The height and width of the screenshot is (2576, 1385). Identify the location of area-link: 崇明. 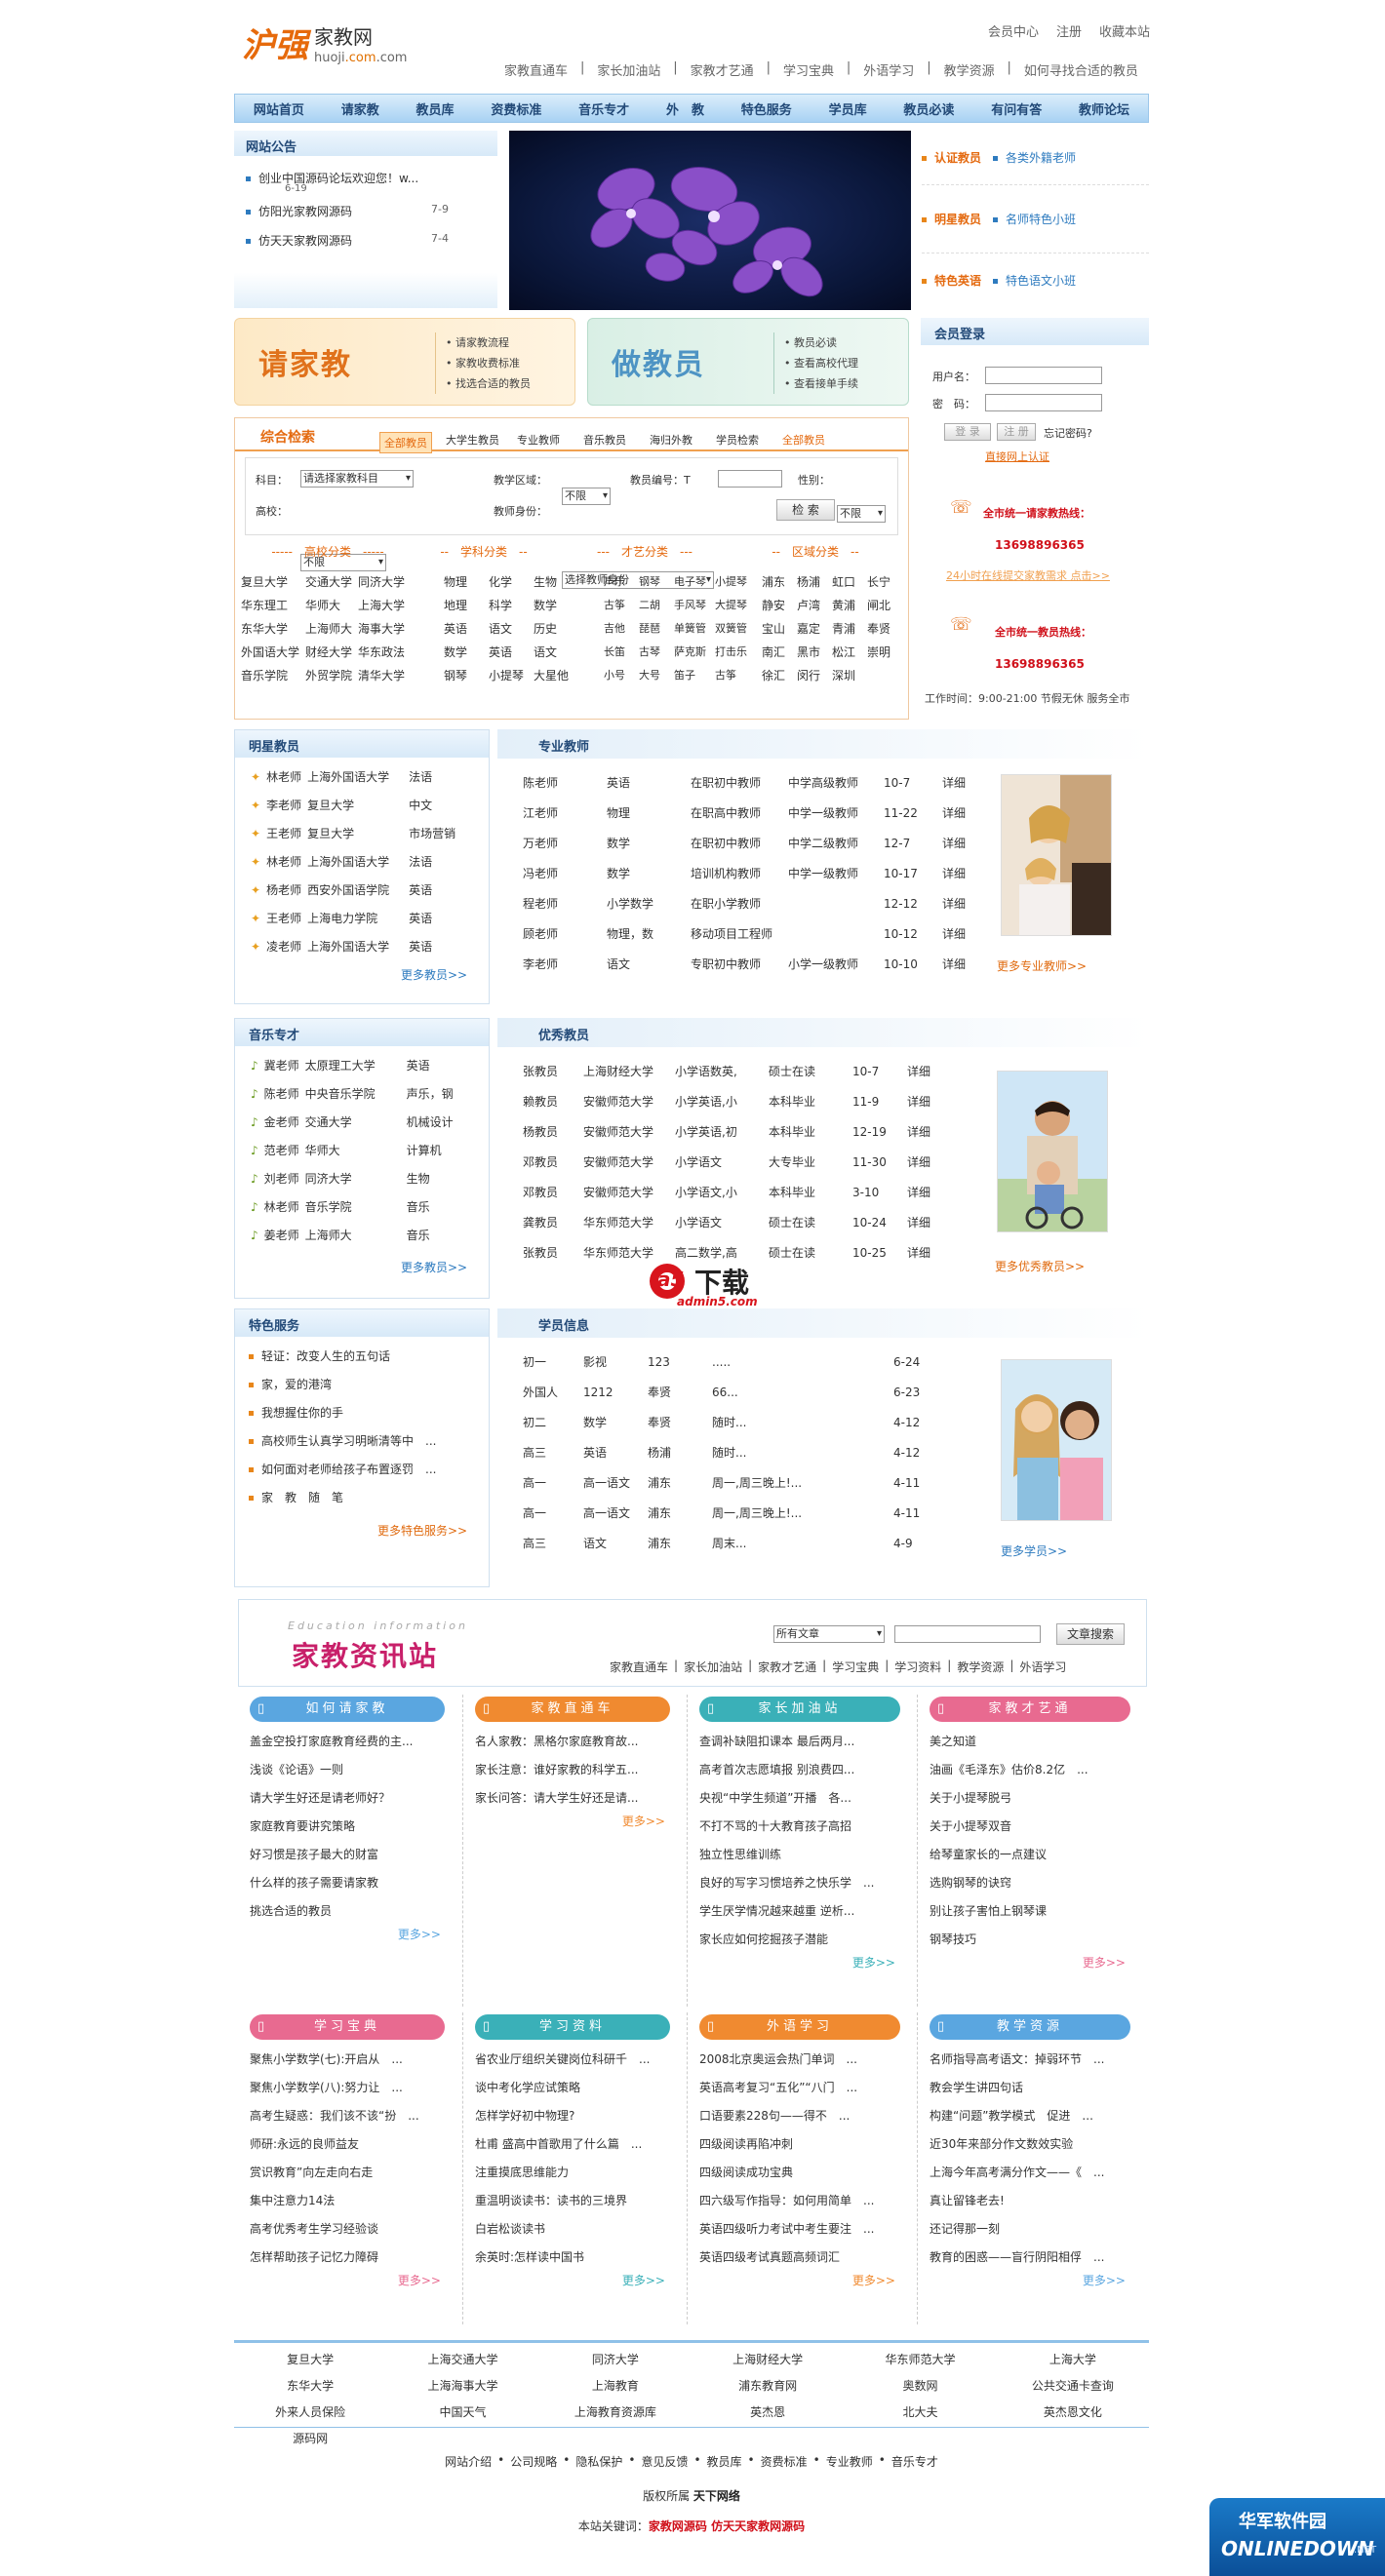
(881, 652).